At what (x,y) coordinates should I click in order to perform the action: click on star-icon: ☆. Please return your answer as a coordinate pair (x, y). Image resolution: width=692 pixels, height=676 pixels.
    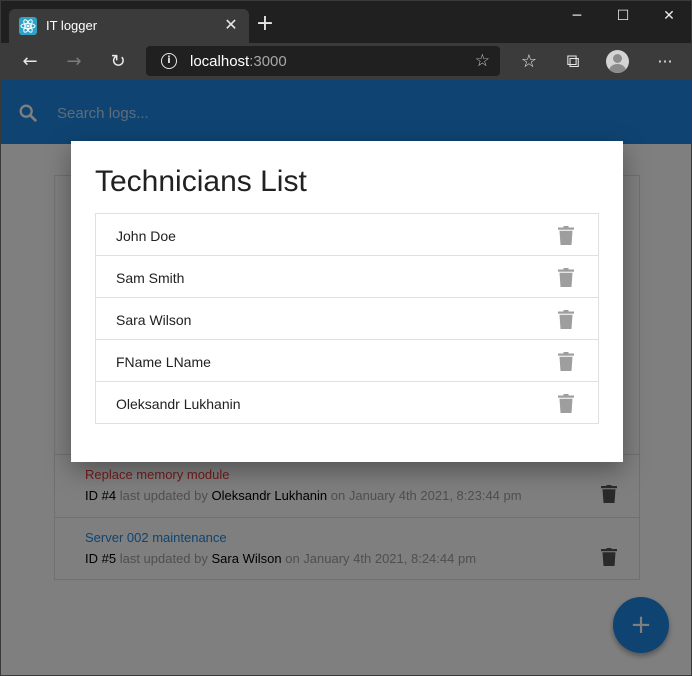
    Looking at the image, I should click on (482, 61).